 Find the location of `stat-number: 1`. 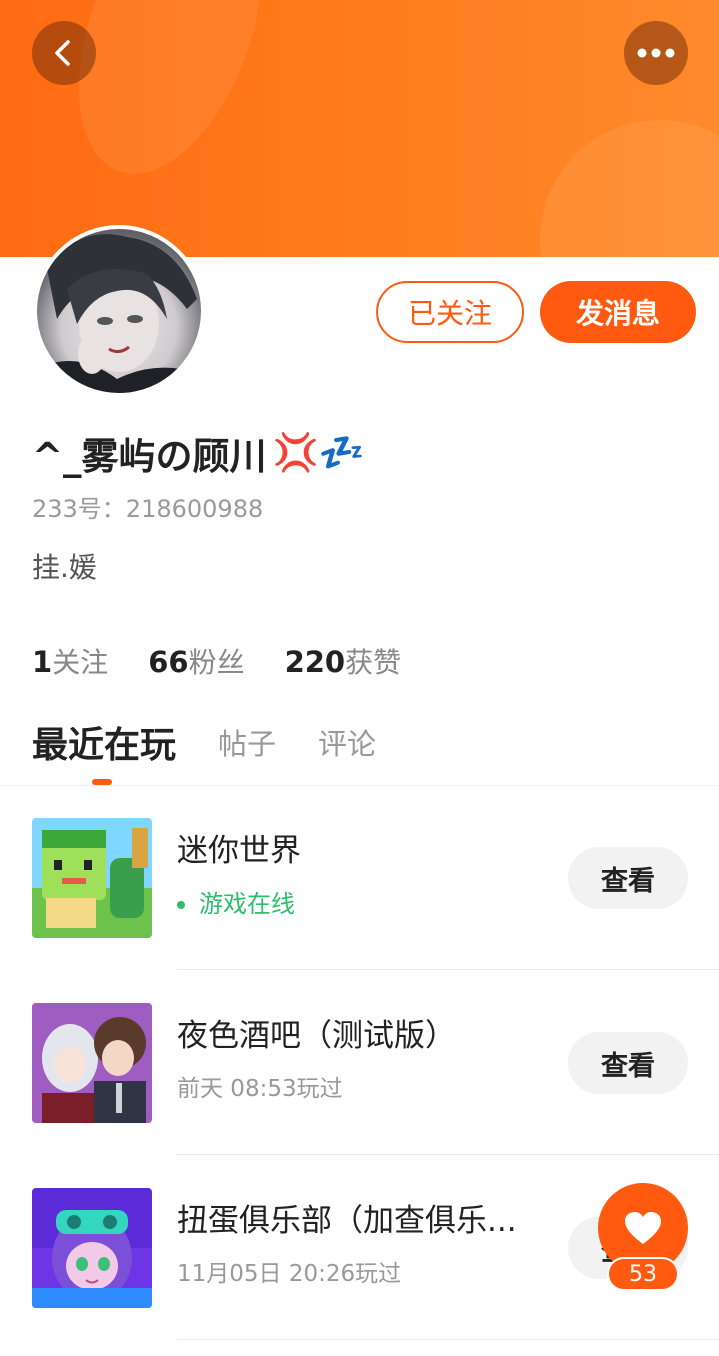

stat-number: 1 is located at coordinates (42, 662).